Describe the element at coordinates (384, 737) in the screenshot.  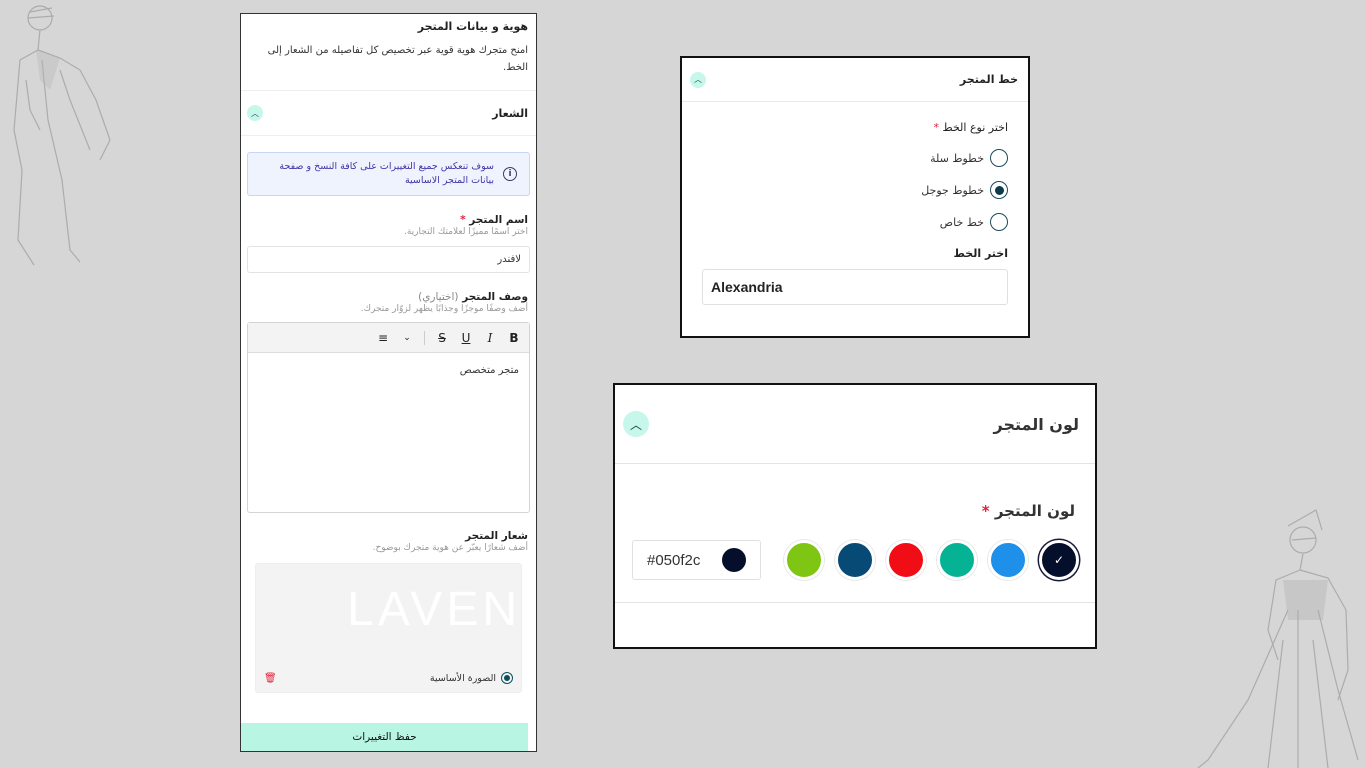
I see `save-changes-button: حفظ التغييرات` at that location.